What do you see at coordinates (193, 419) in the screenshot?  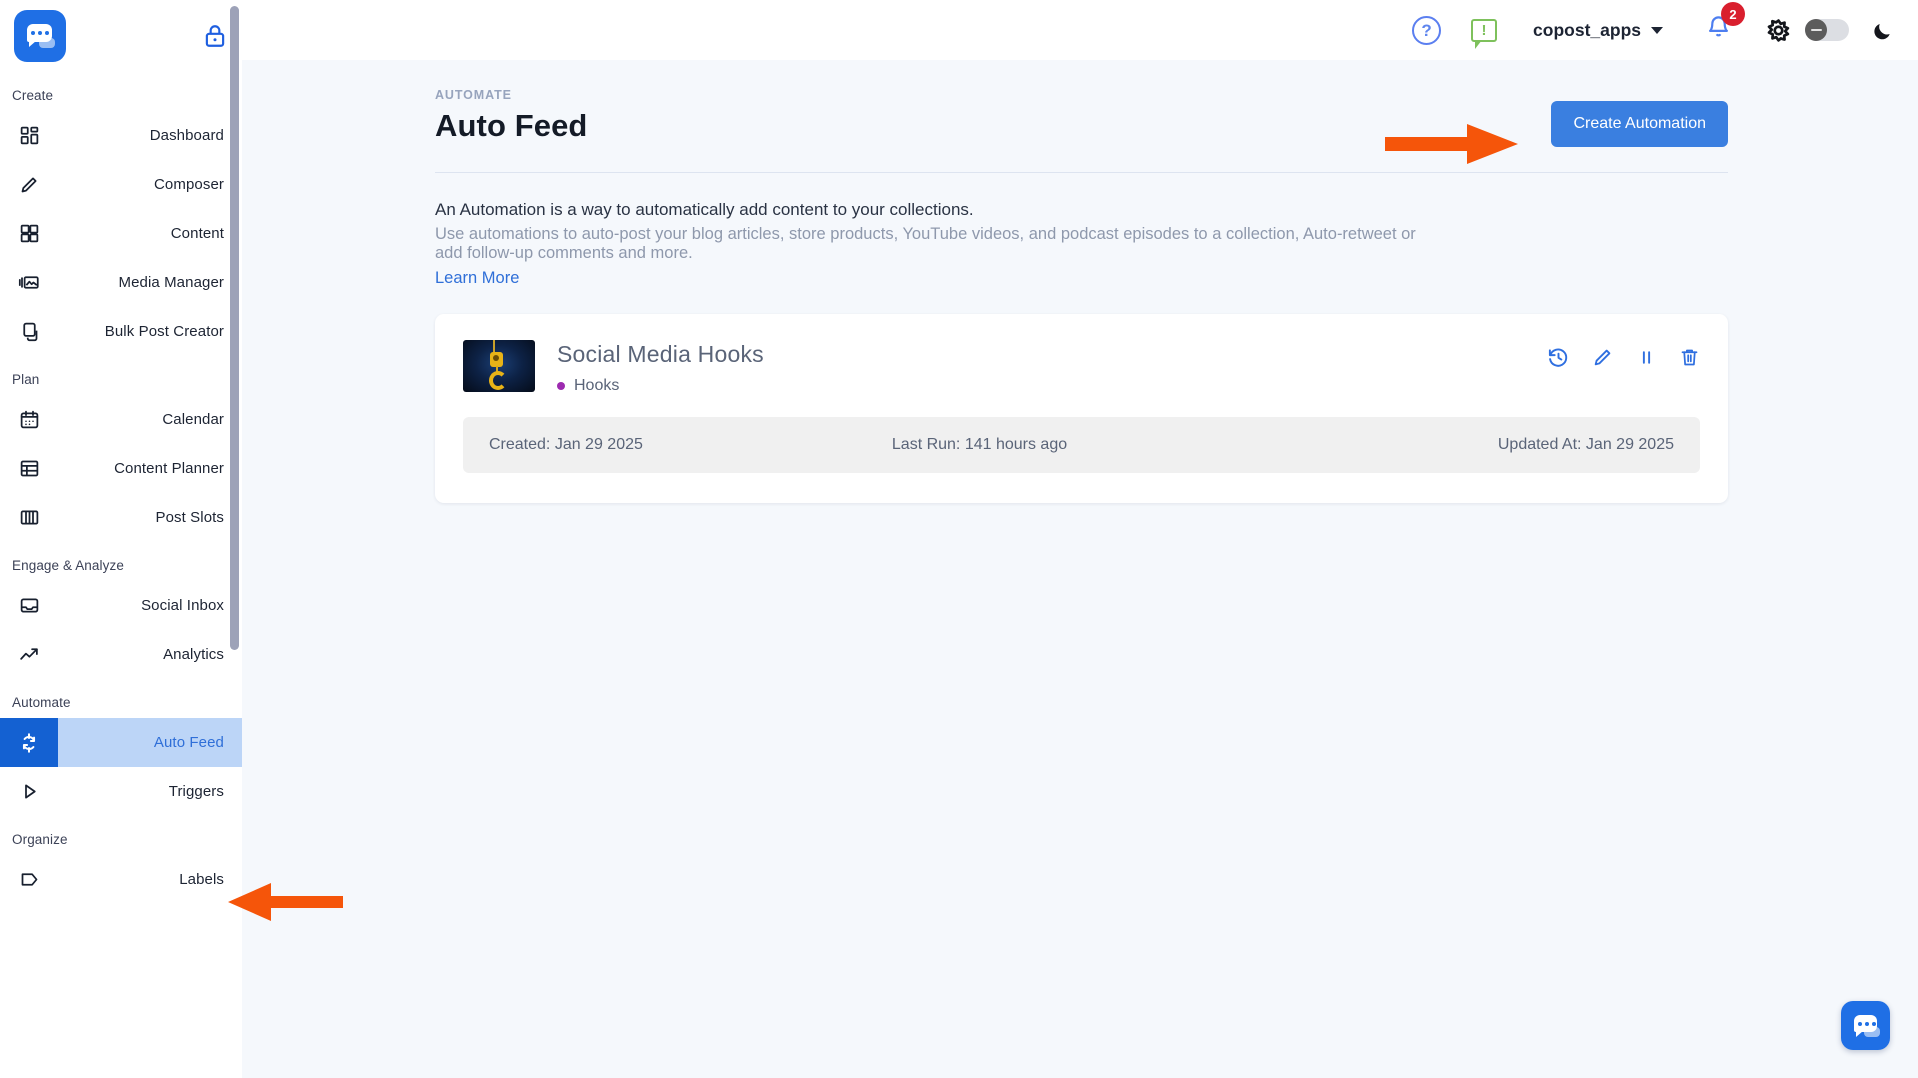 I see `sidebar-item-label: Calendar` at bounding box center [193, 419].